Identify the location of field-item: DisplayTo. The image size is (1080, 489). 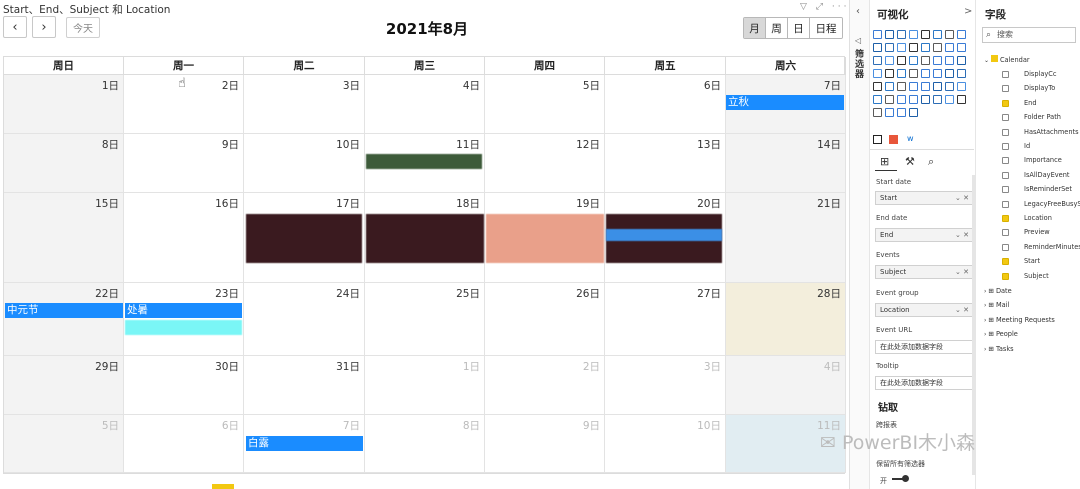
(1041, 89).